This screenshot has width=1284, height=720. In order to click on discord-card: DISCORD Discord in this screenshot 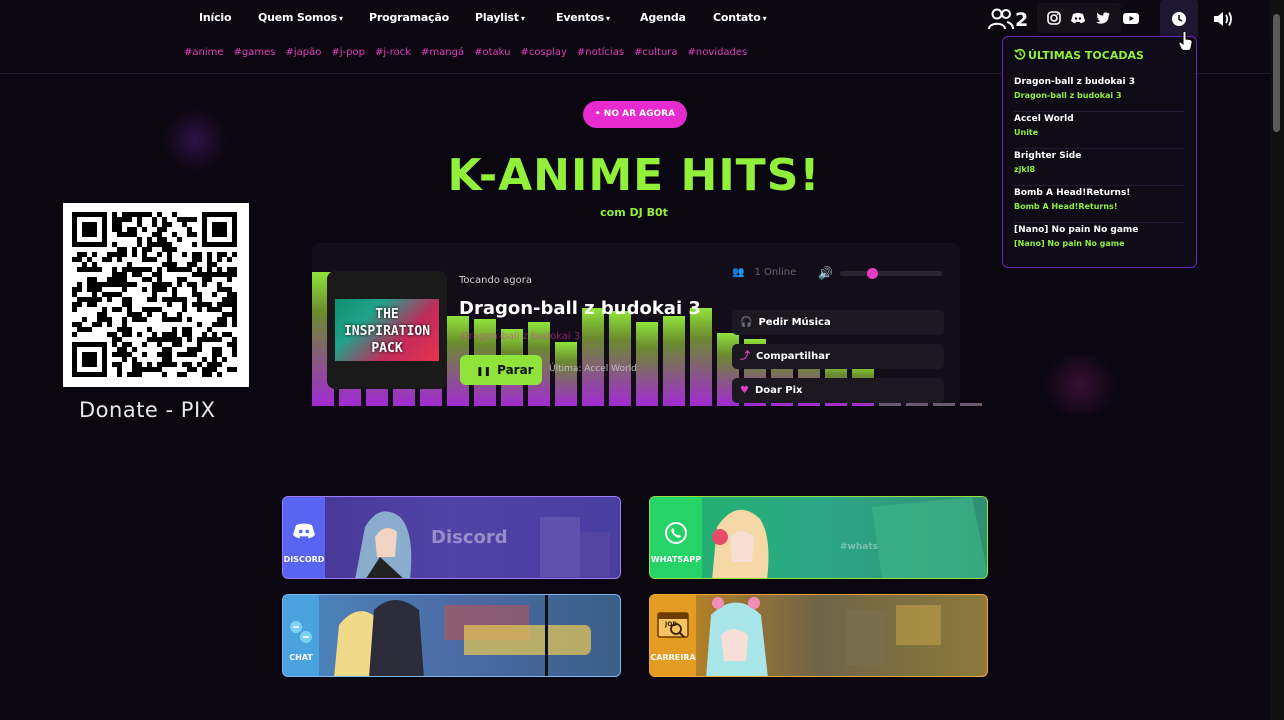, I will do `click(451, 537)`.